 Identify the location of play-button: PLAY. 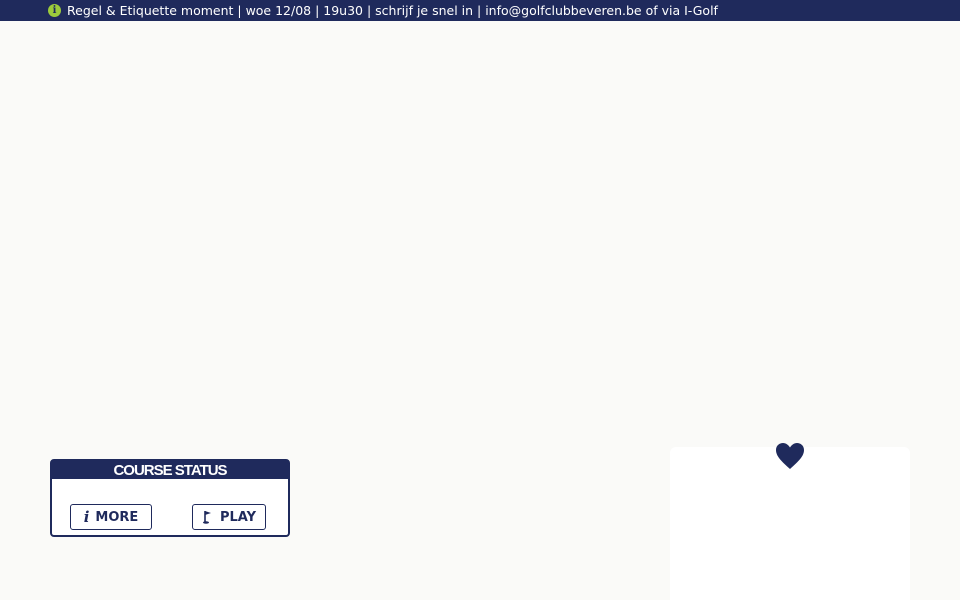
(229, 517).